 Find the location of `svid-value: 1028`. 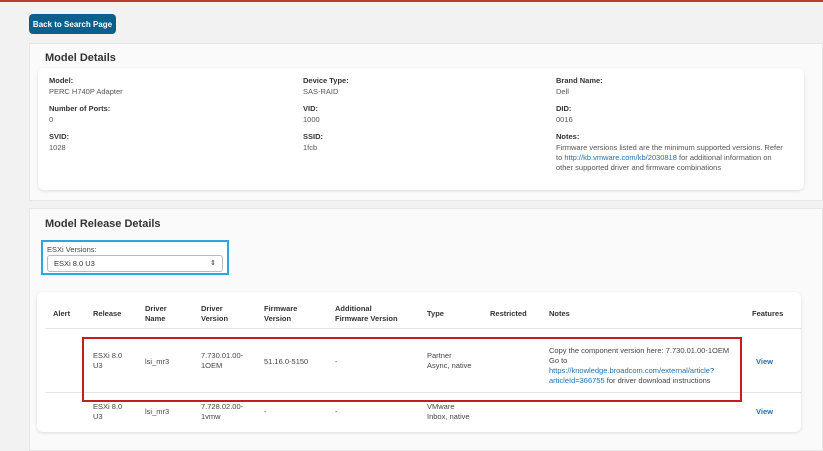

svid-value: 1028 is located at coordinates (57, 147).